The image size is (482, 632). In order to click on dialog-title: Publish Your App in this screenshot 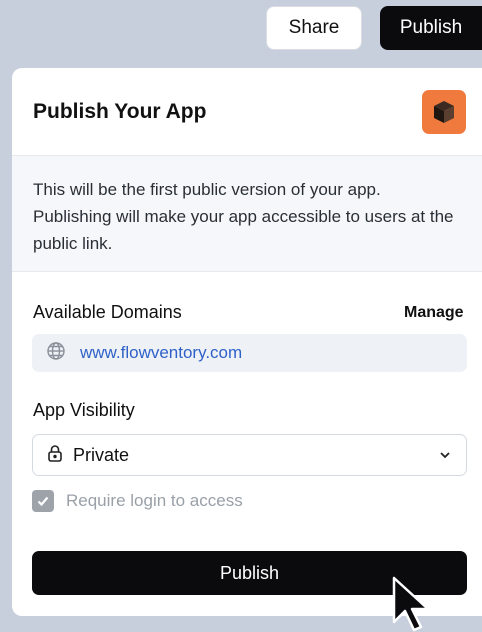, I will do `click(120, 111)`.